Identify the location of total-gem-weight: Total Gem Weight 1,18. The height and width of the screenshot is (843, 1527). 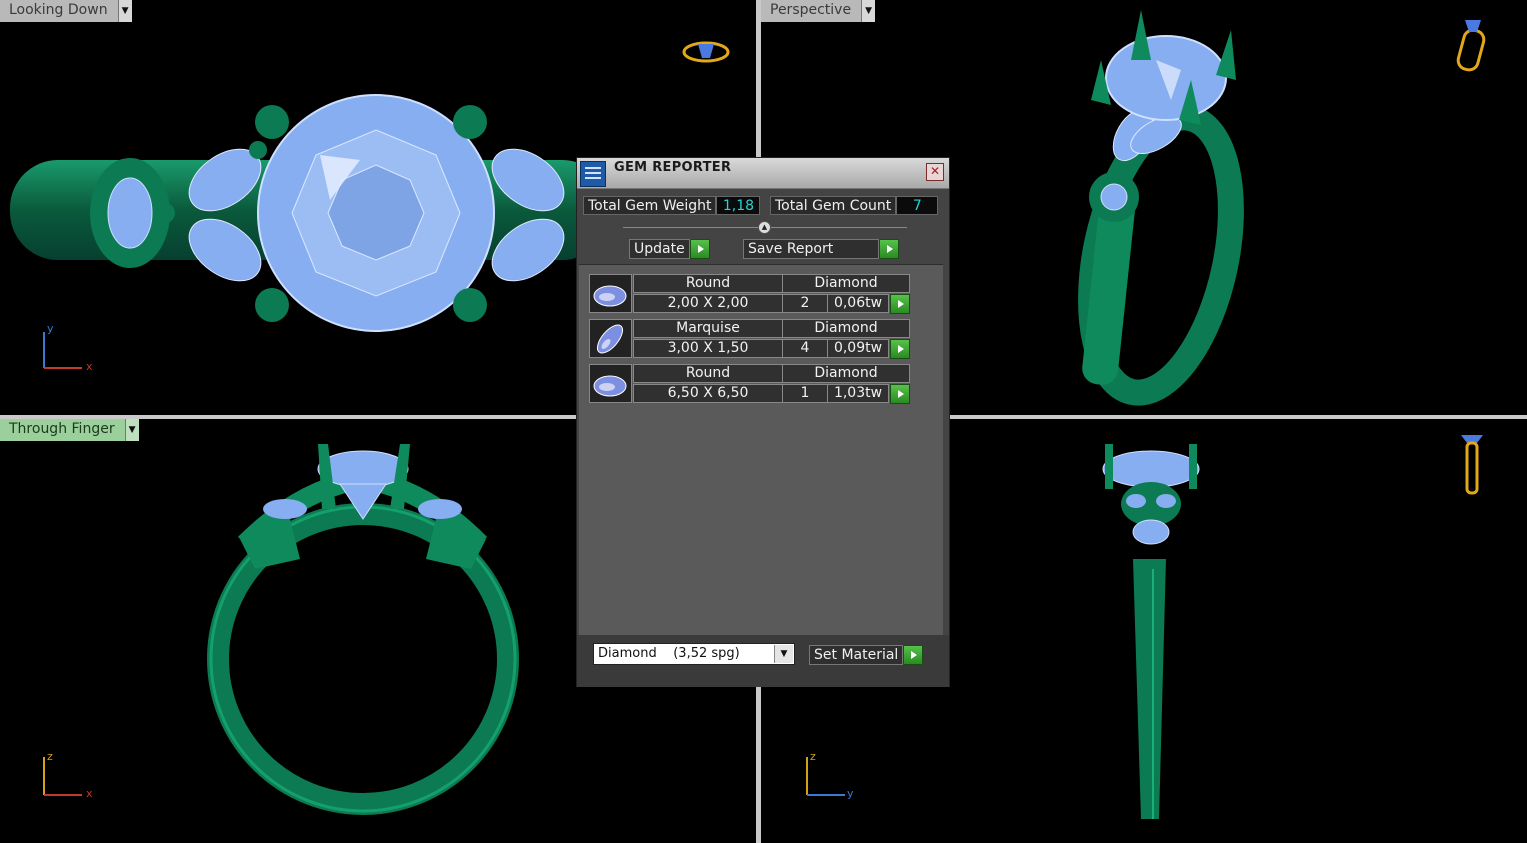
(672, 205).